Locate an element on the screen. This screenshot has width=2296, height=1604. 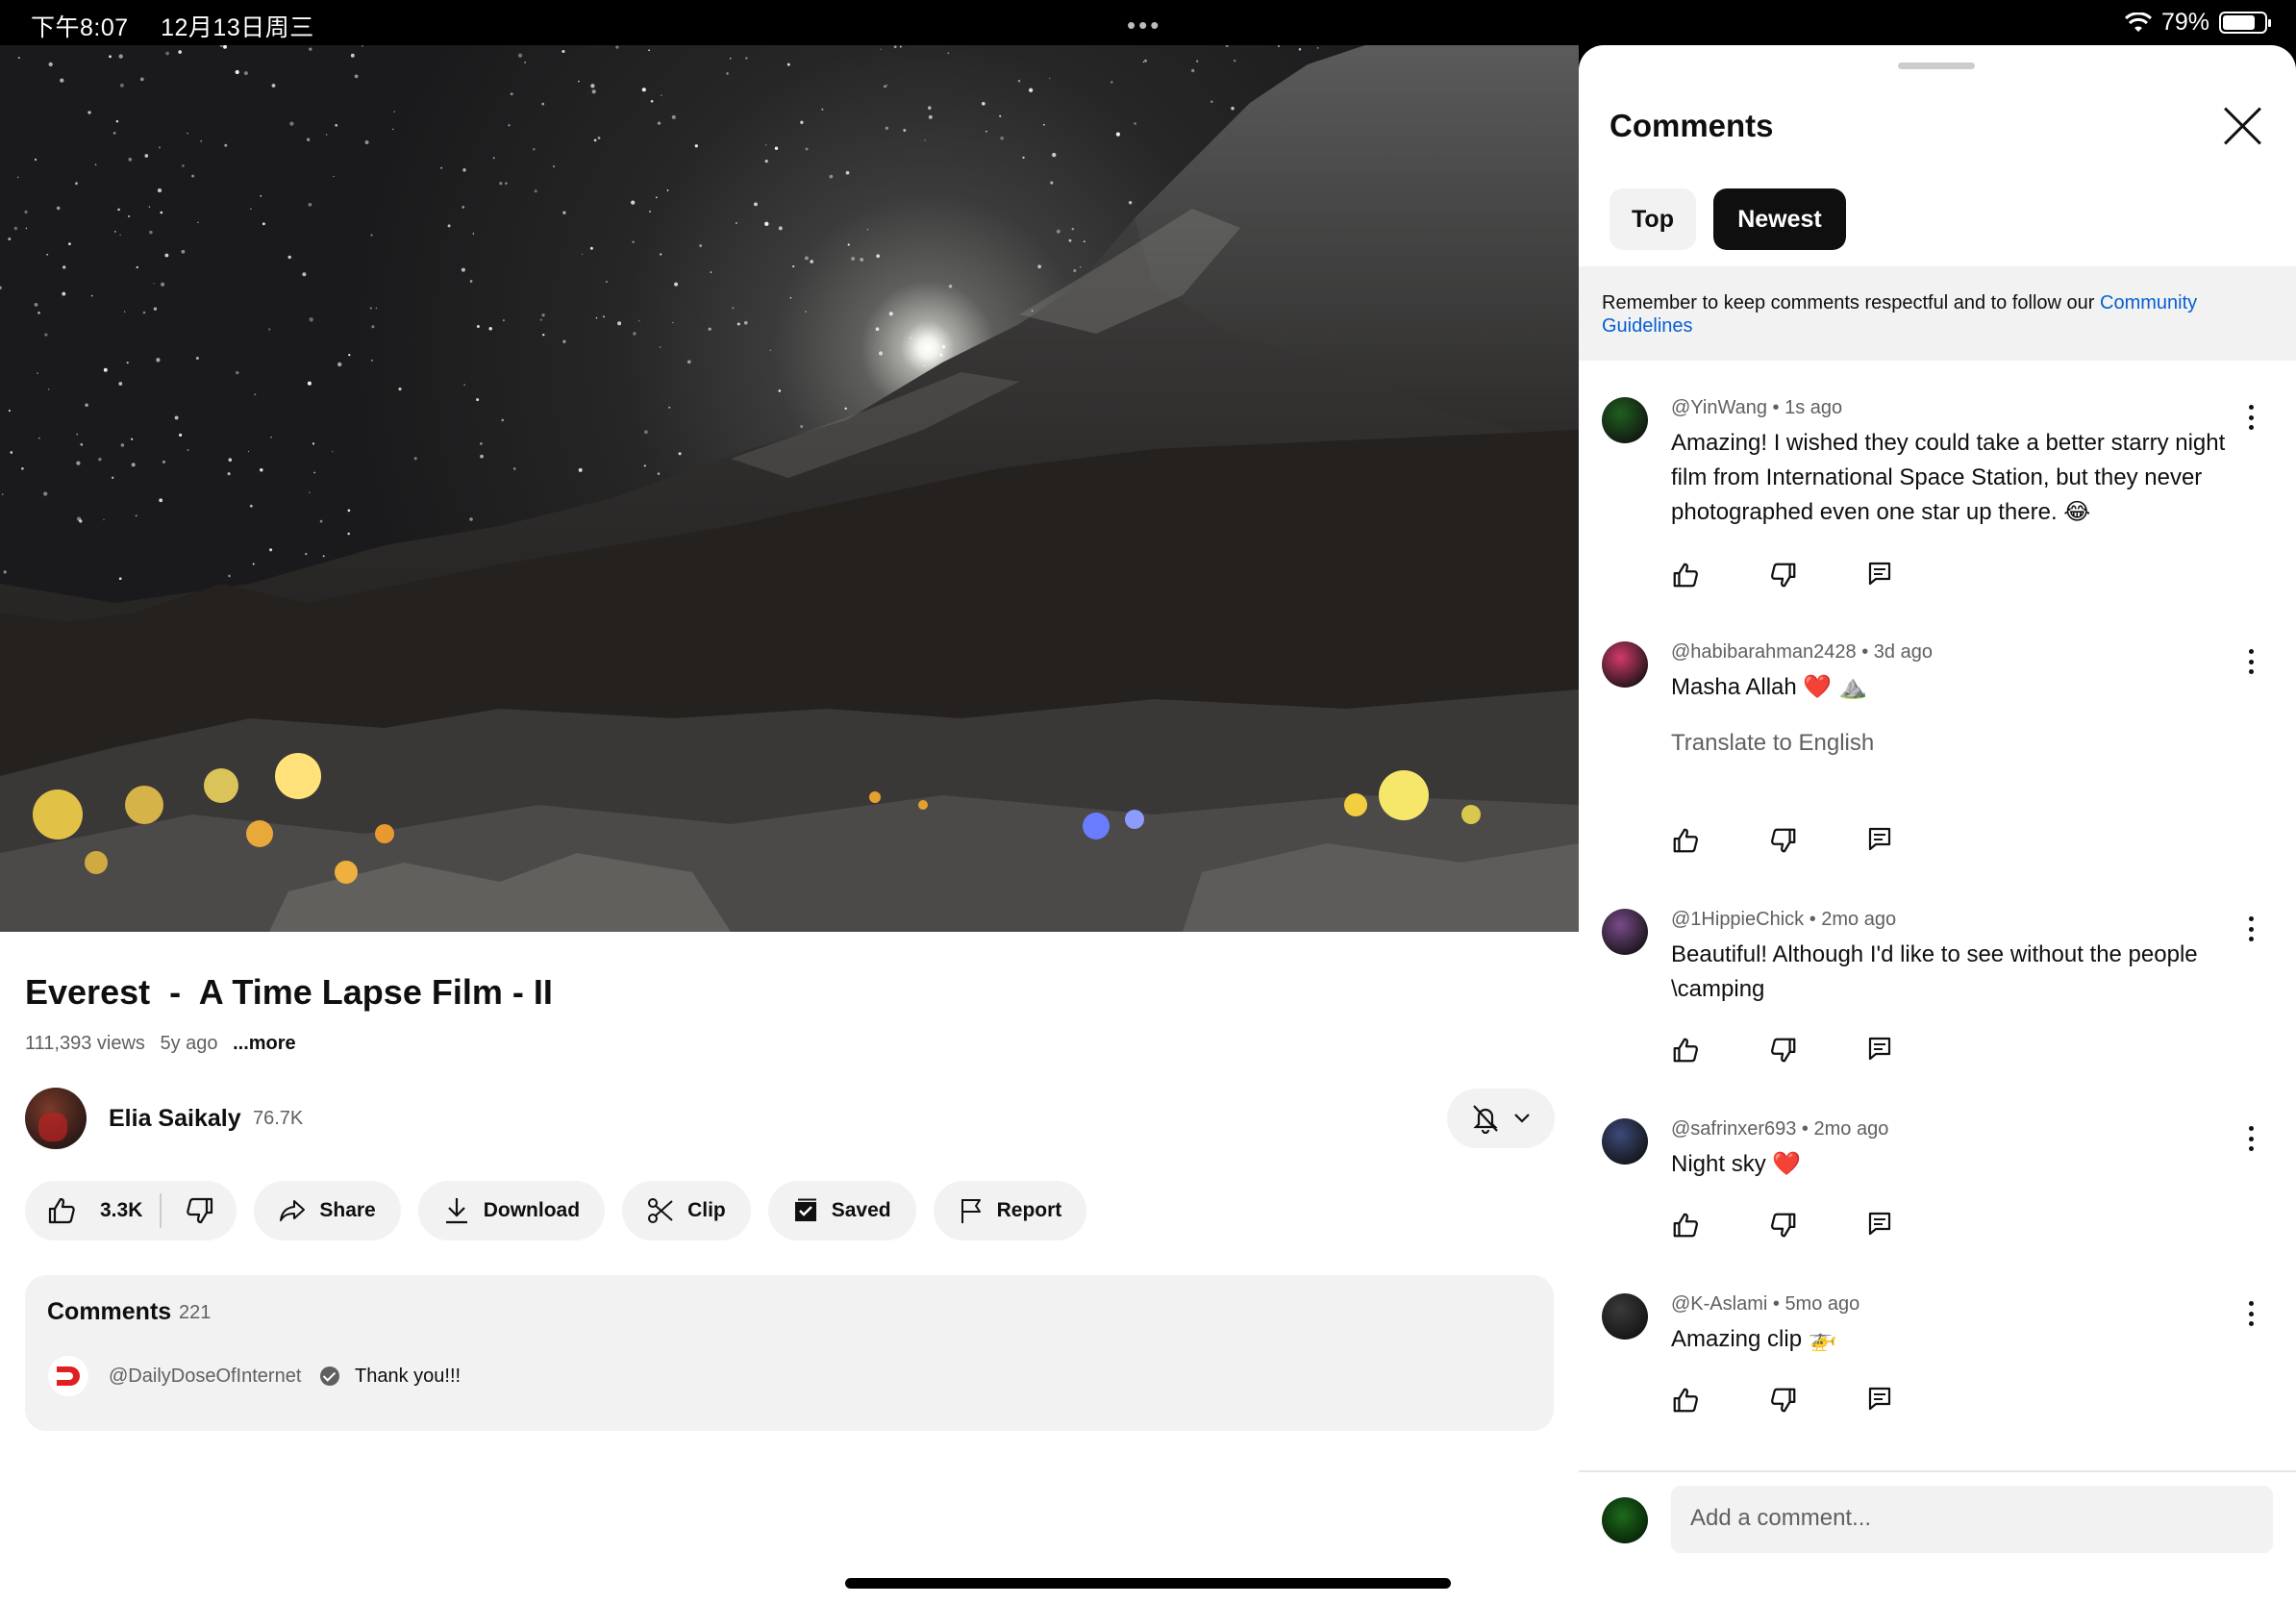
composer-divider is located at coordinates (1937, 1471).